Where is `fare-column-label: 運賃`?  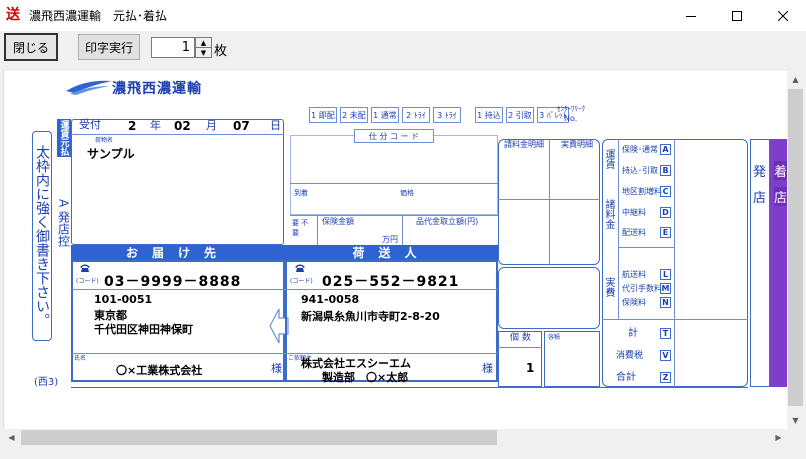
fare-column-label: 運賃 is located at coordinates (608, 159).